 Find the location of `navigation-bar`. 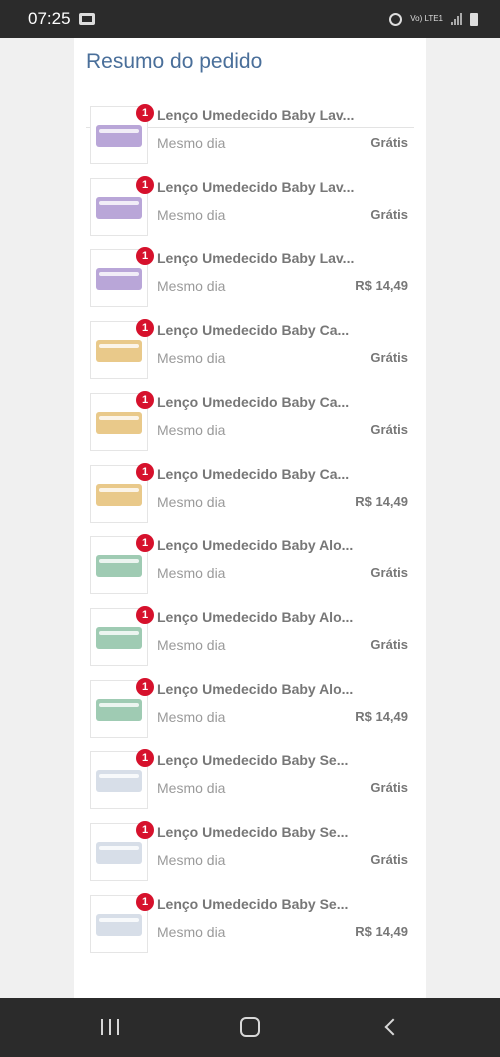

navigation-bar is located at coordinates (250, 1027).